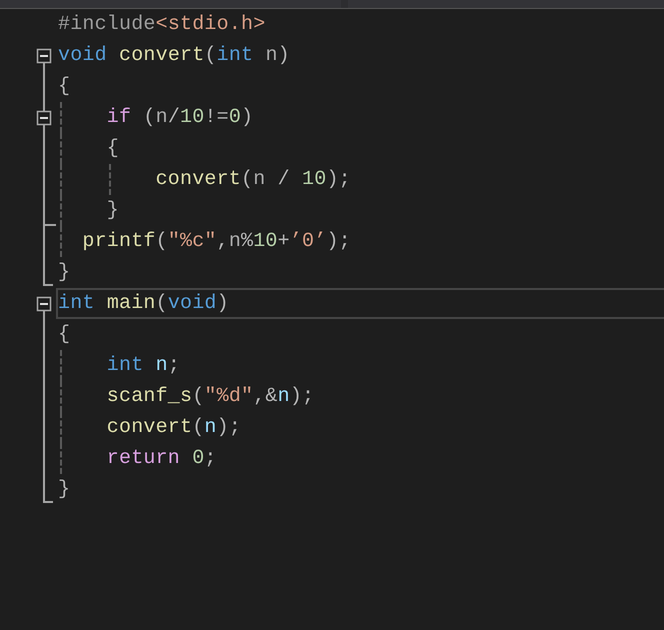 The height and width of the screenshot is (630, 664). I want to click on code-line: printf(″%c″,n%10+’0’);, so click(216, 242).